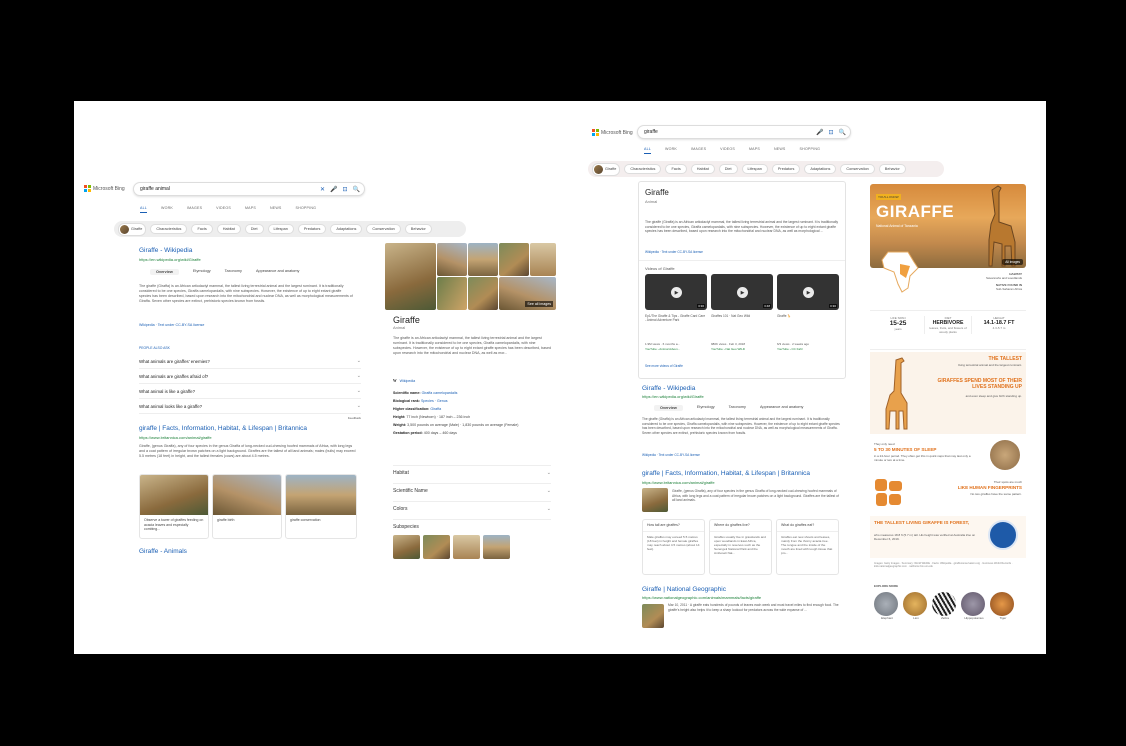 This screenshot has height=746, width=1126. Describe the element at coordinates (527, 293) in the screenshot. I see `giraffe-image: See all images` at that location.